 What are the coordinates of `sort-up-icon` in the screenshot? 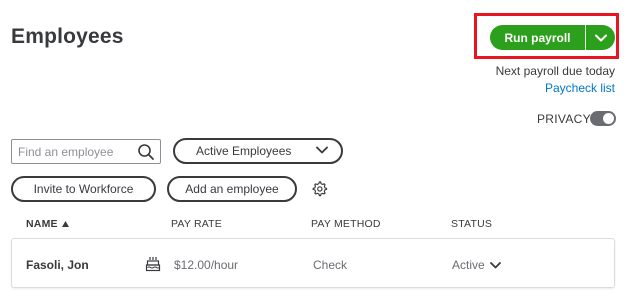 It's located at (65, 224).